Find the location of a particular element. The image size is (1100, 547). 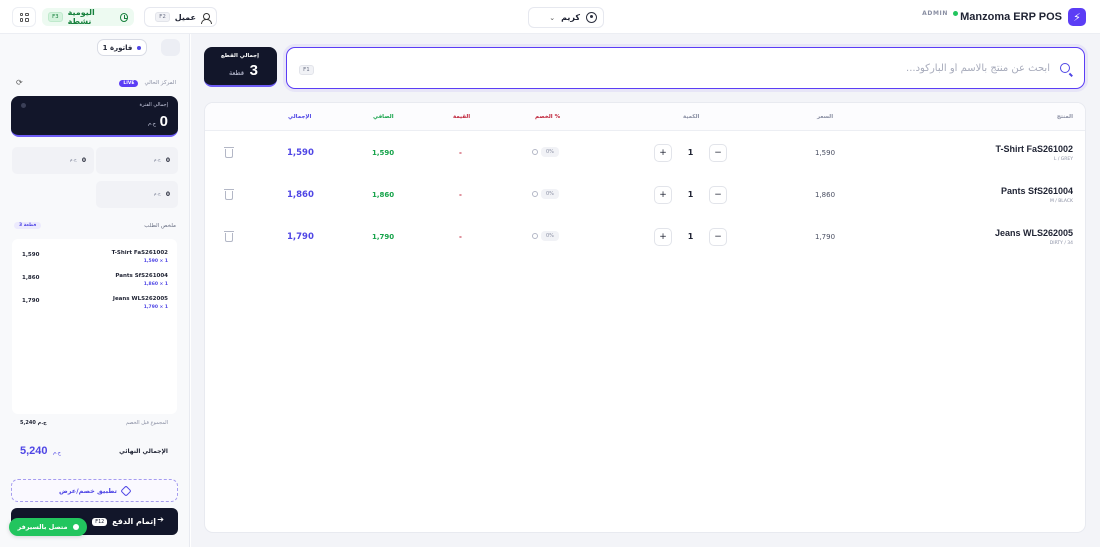

summary-item-total: 1,790 is located at coordinates (31, 301).